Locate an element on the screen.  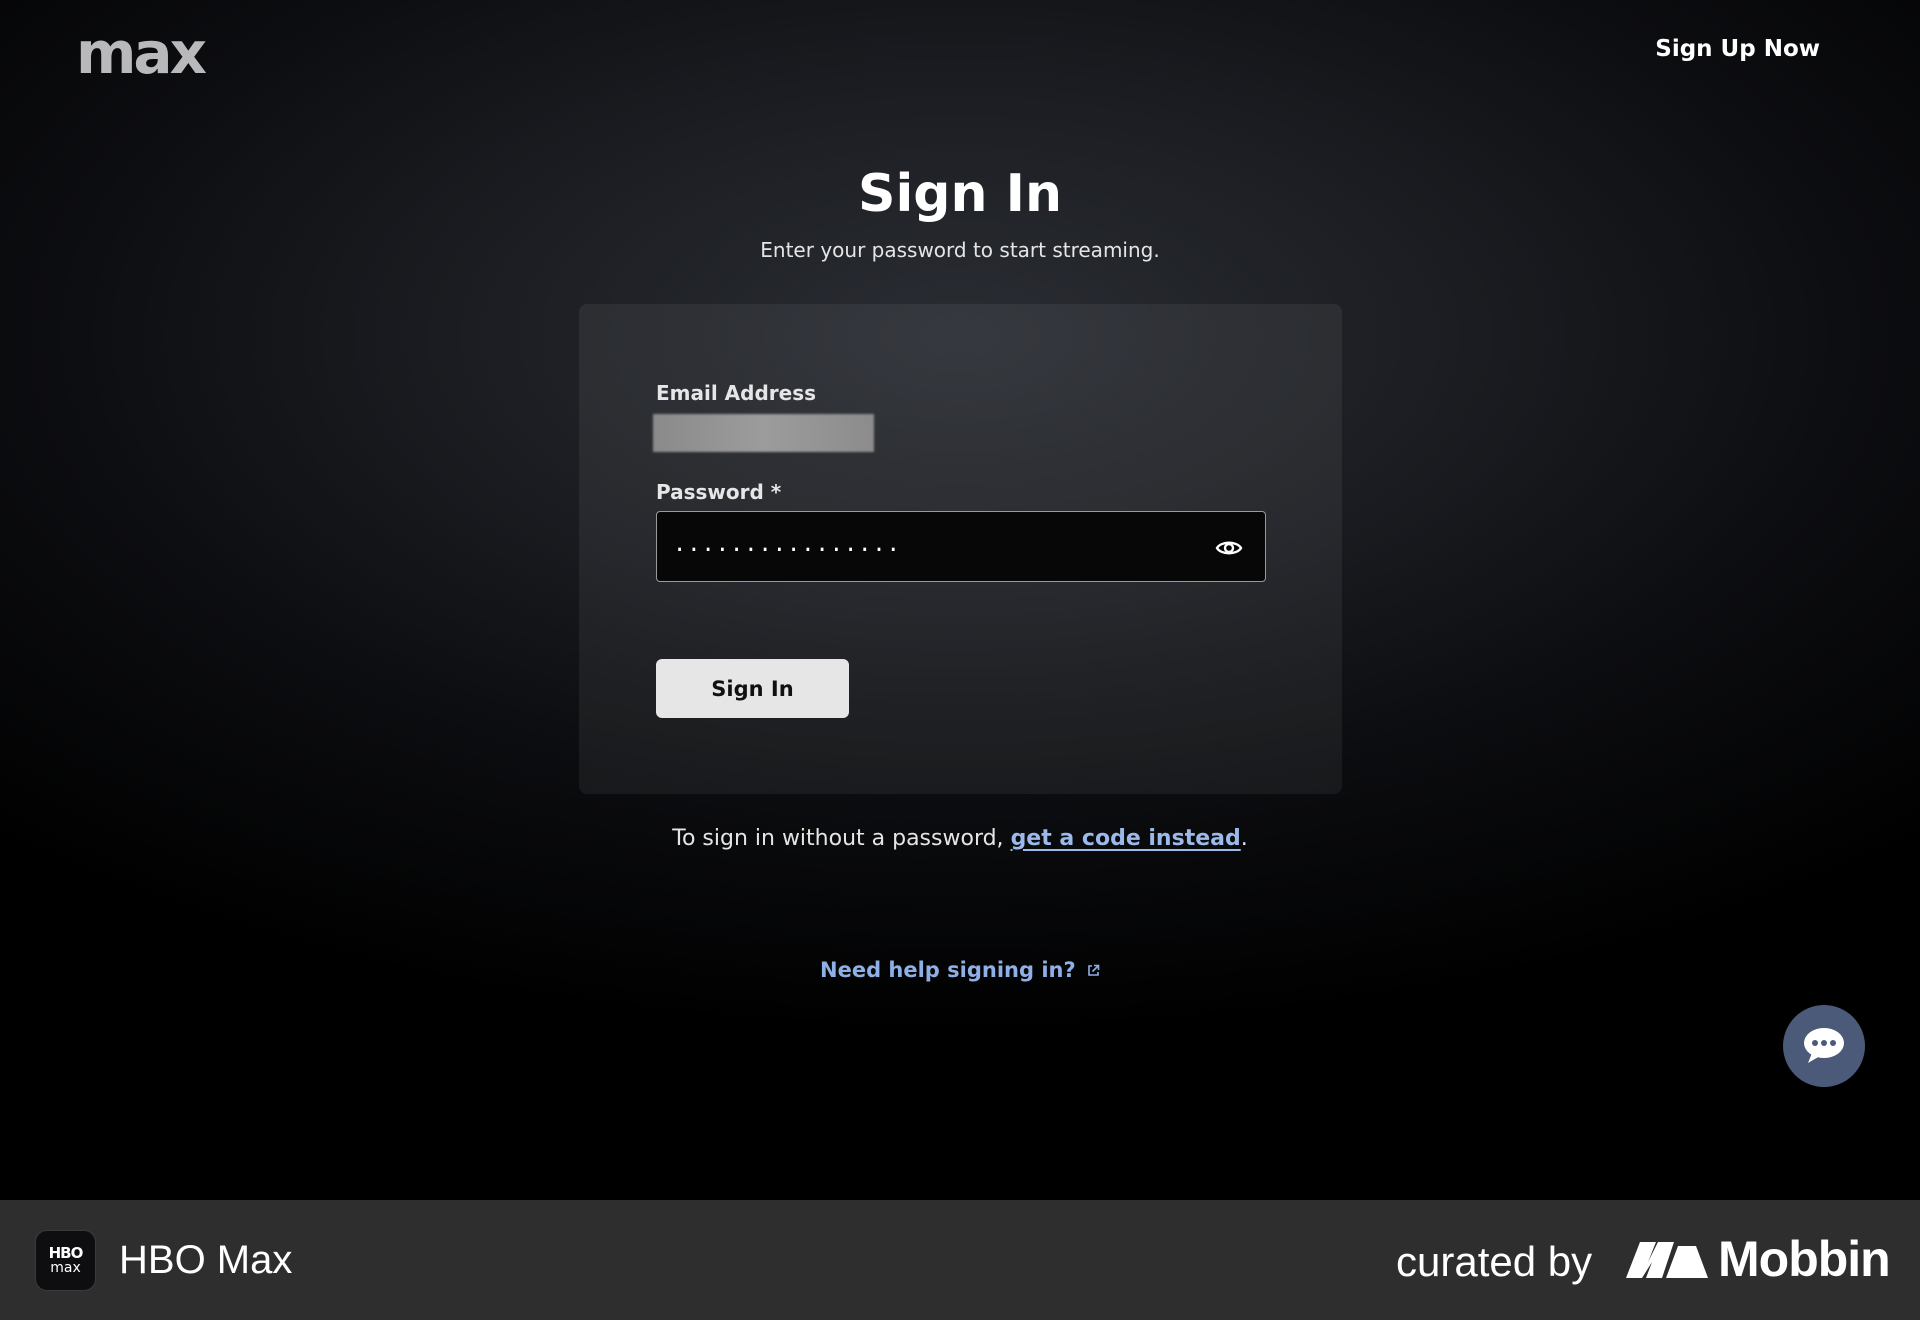
app-name: HBO Max is located at coordinates (206, 1260).